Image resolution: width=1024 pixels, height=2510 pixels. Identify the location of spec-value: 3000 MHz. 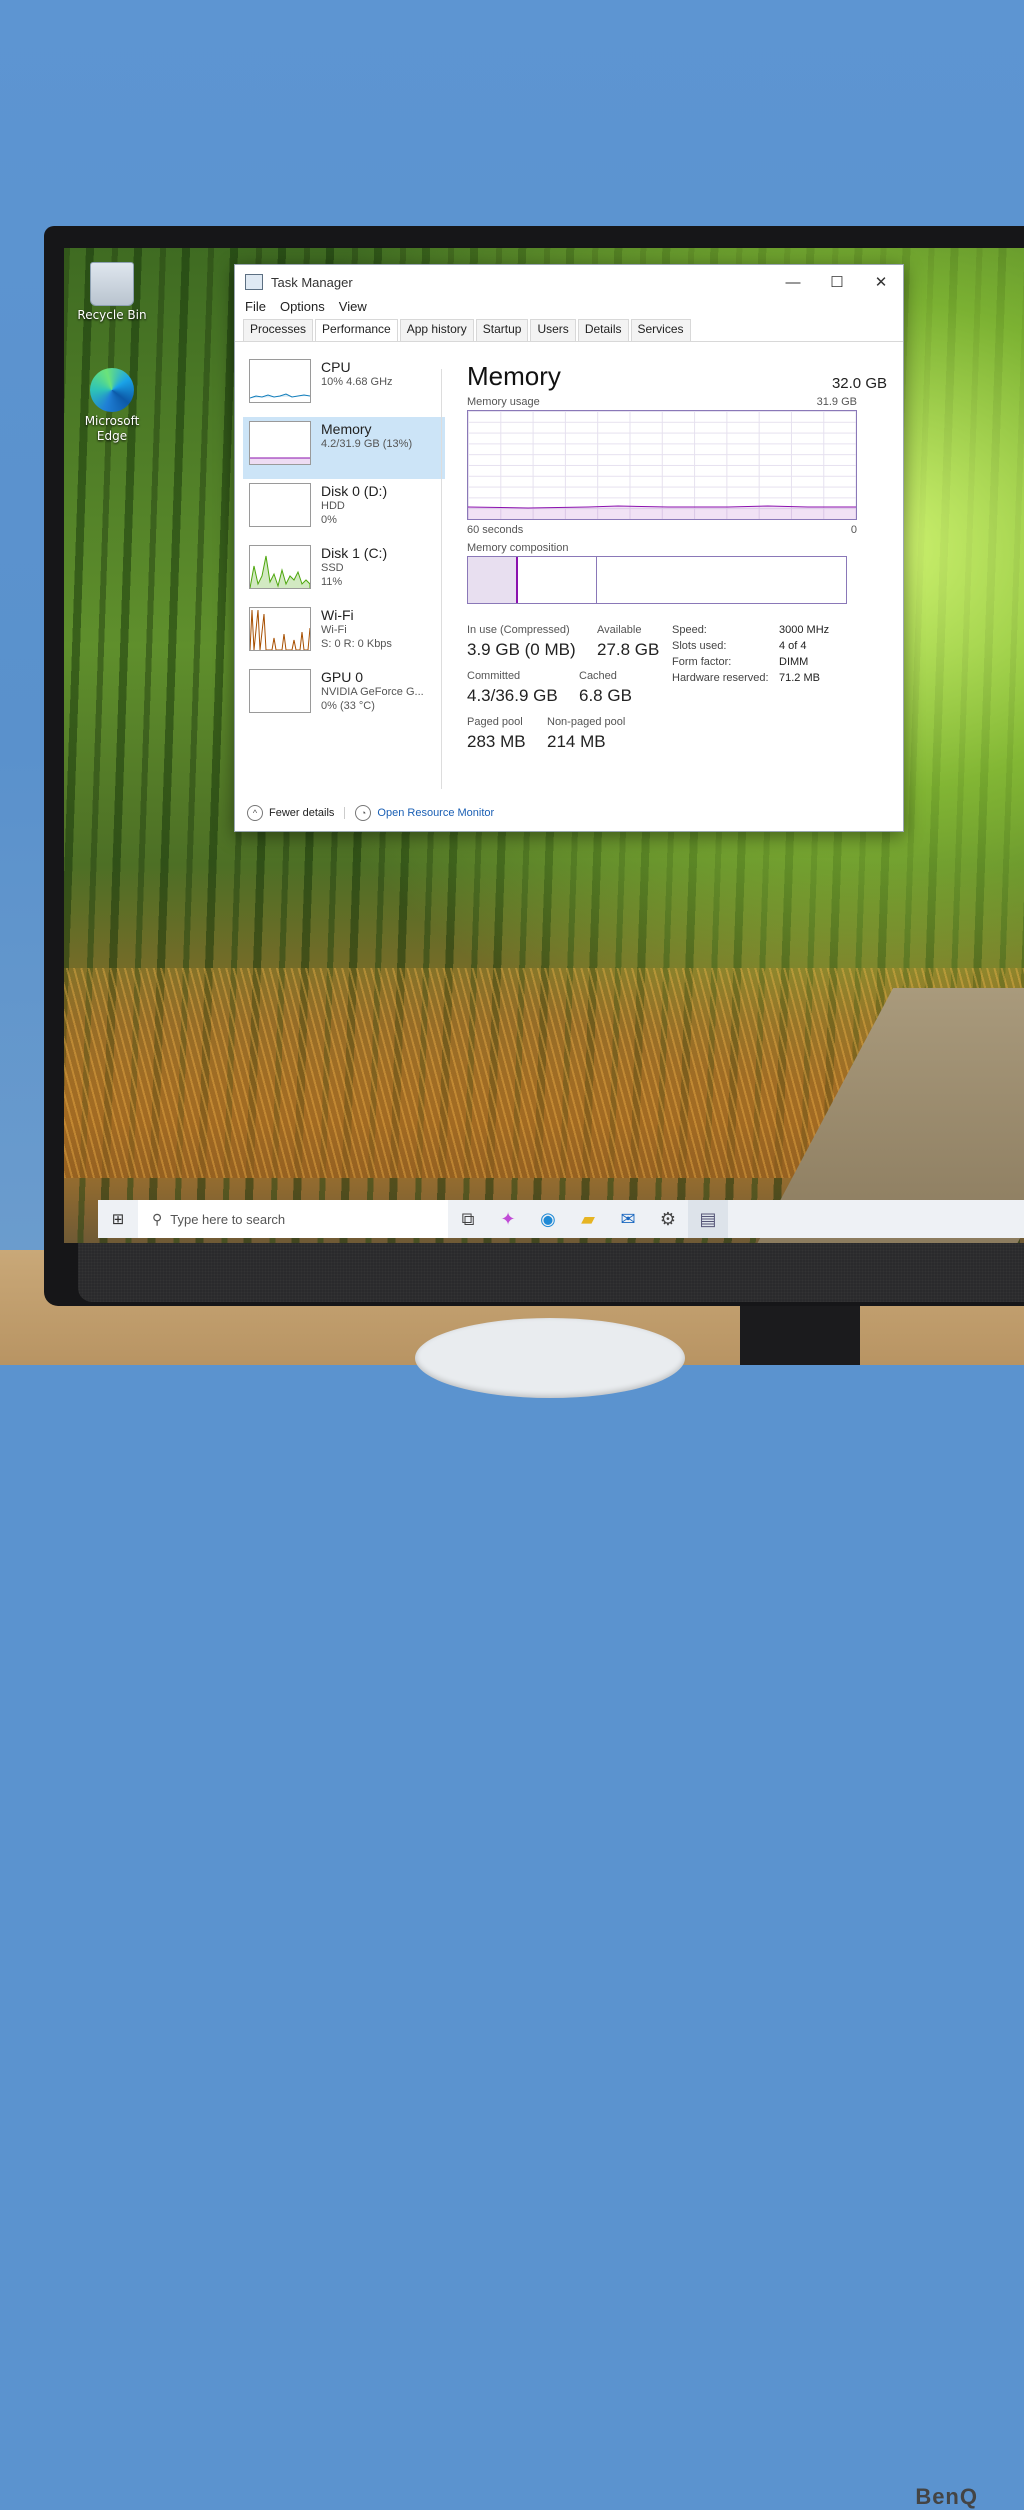
(804, 630).